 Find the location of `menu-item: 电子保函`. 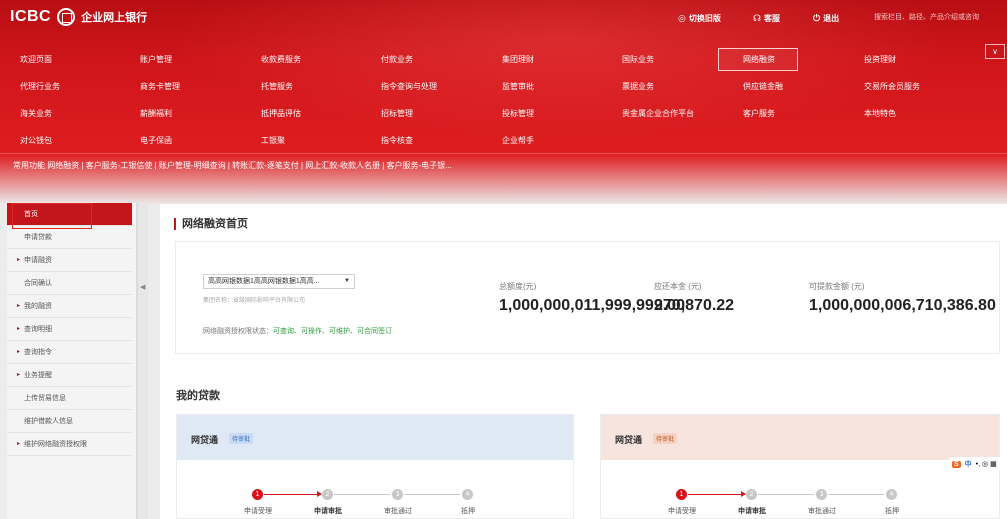

menu-item: 电子保函 is located at coordinates (156, 140).